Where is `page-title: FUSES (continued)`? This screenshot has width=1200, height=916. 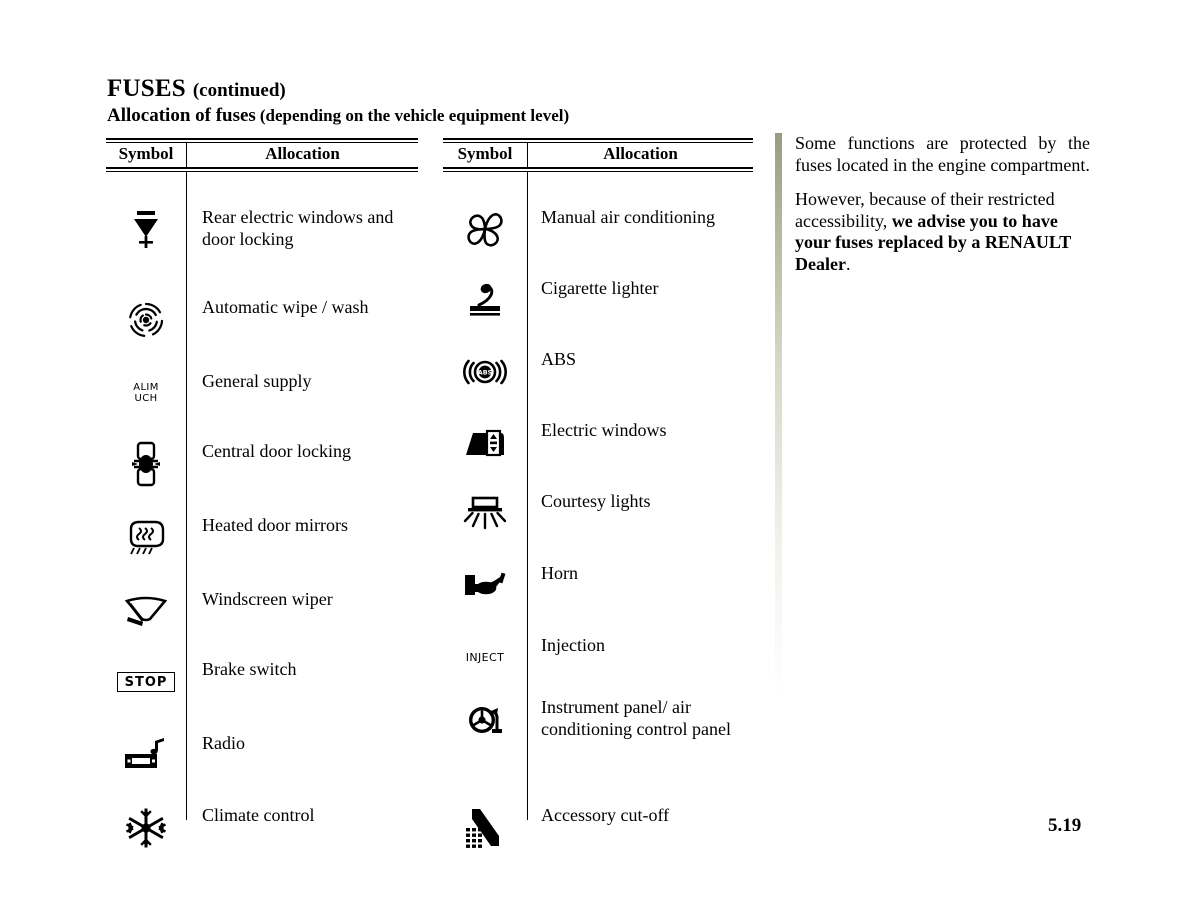 page-title: FUSES (continued) is located at coordinates (437, 88).